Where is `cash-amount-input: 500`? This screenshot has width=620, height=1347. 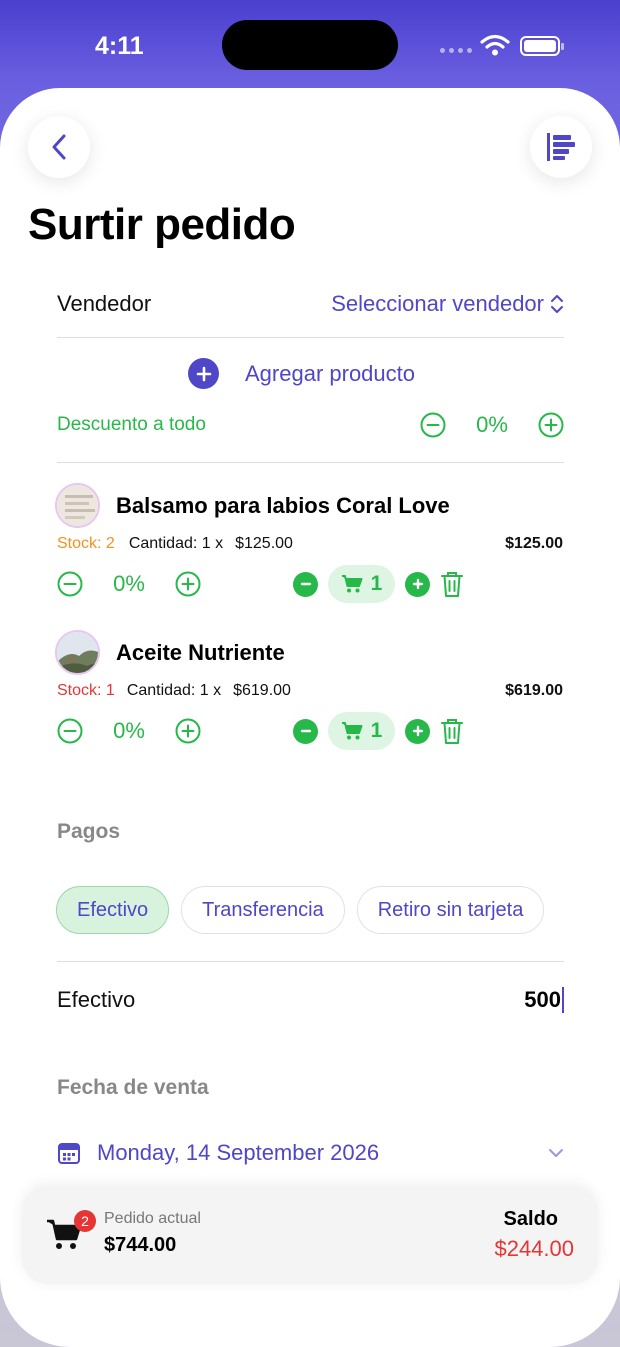 cash-amount-input: 500 is located at coordinates (544, 1000).